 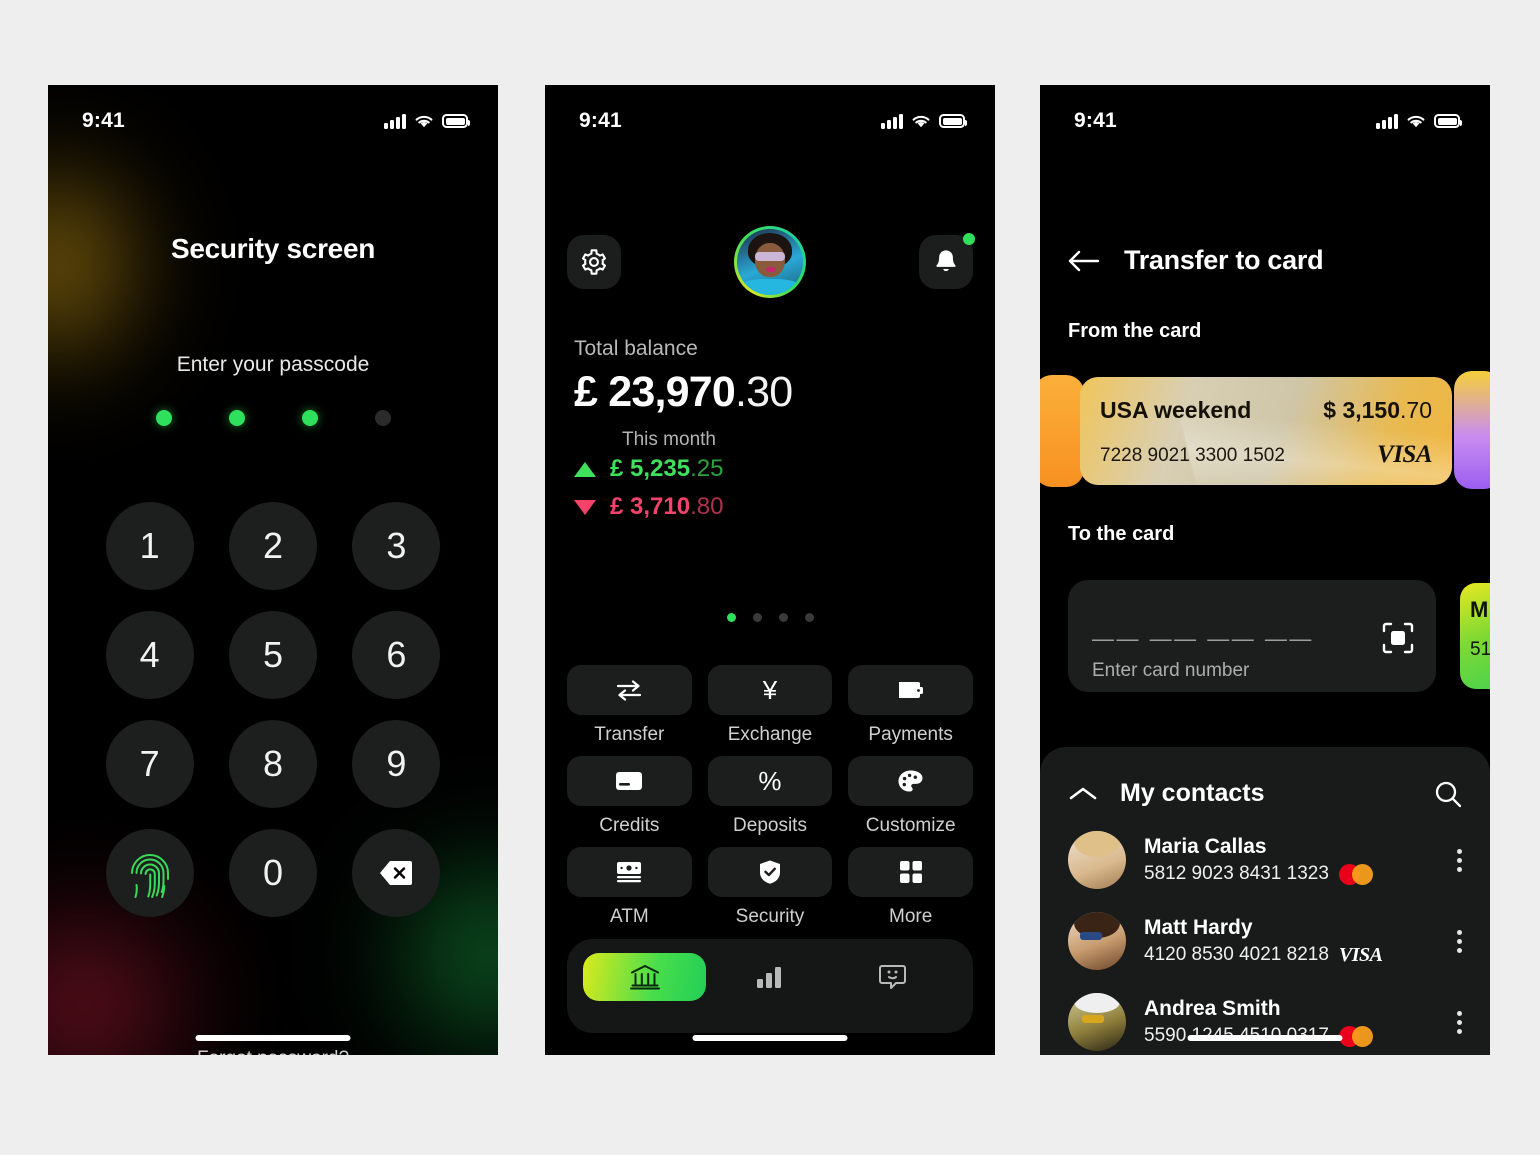 I want to click on backspace-icon, so click(x=396, y=873).